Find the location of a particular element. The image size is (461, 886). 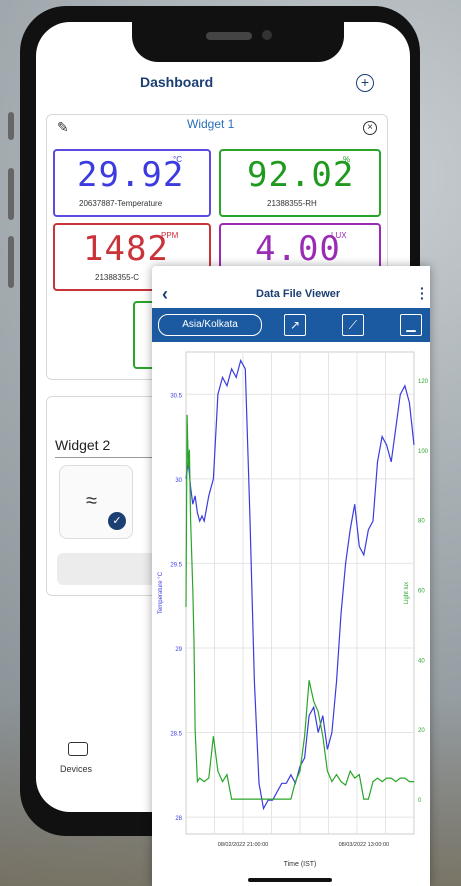

export-icon: ▁ is located at coordinates (411, 325).